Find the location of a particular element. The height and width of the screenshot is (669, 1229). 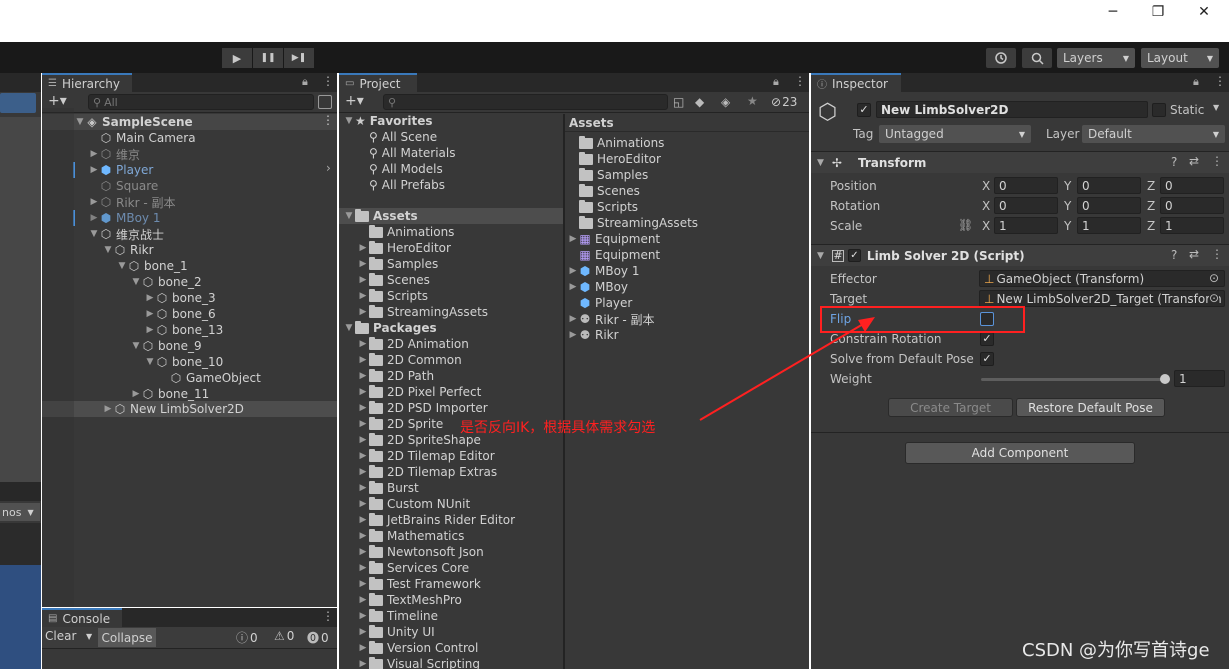

asset-item: HeroEditor is located at coordinates (614, 159).